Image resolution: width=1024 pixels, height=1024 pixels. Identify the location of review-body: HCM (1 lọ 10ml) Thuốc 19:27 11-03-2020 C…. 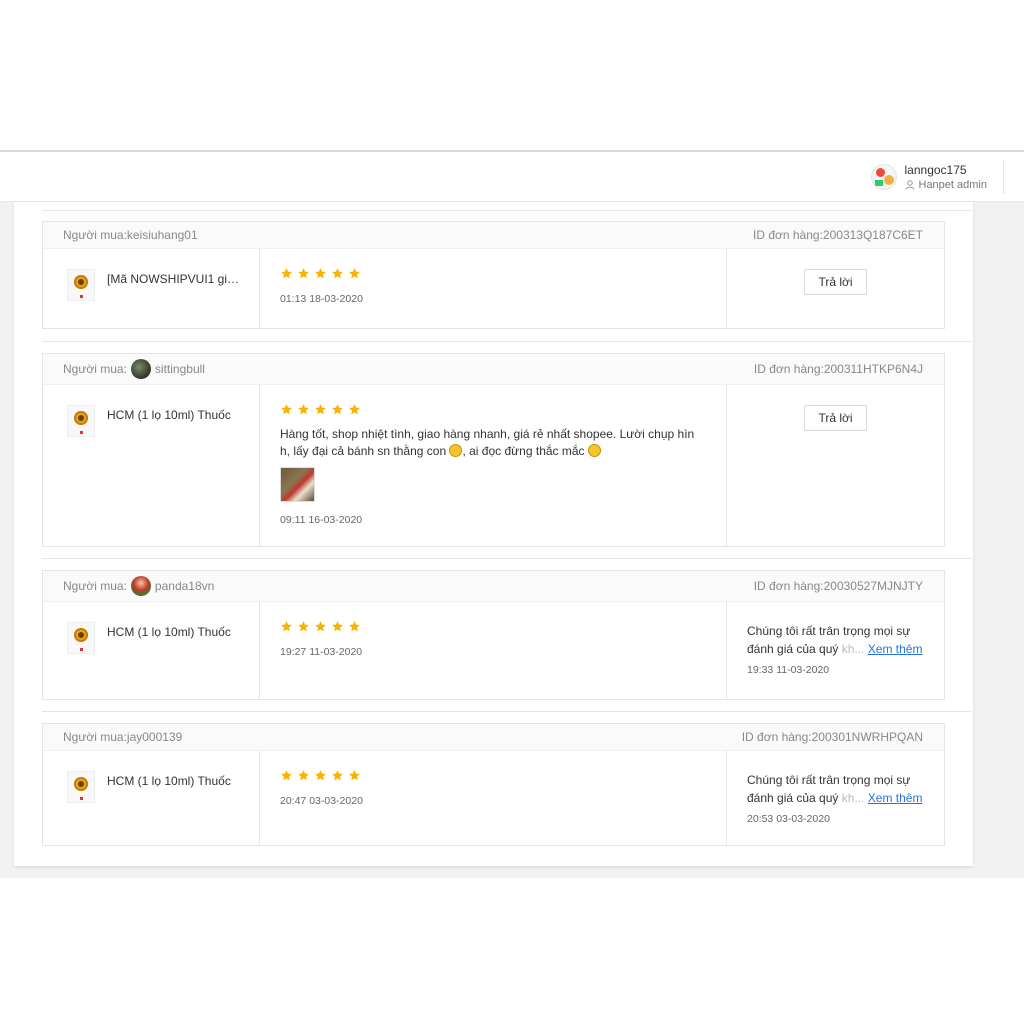
(493, 650).